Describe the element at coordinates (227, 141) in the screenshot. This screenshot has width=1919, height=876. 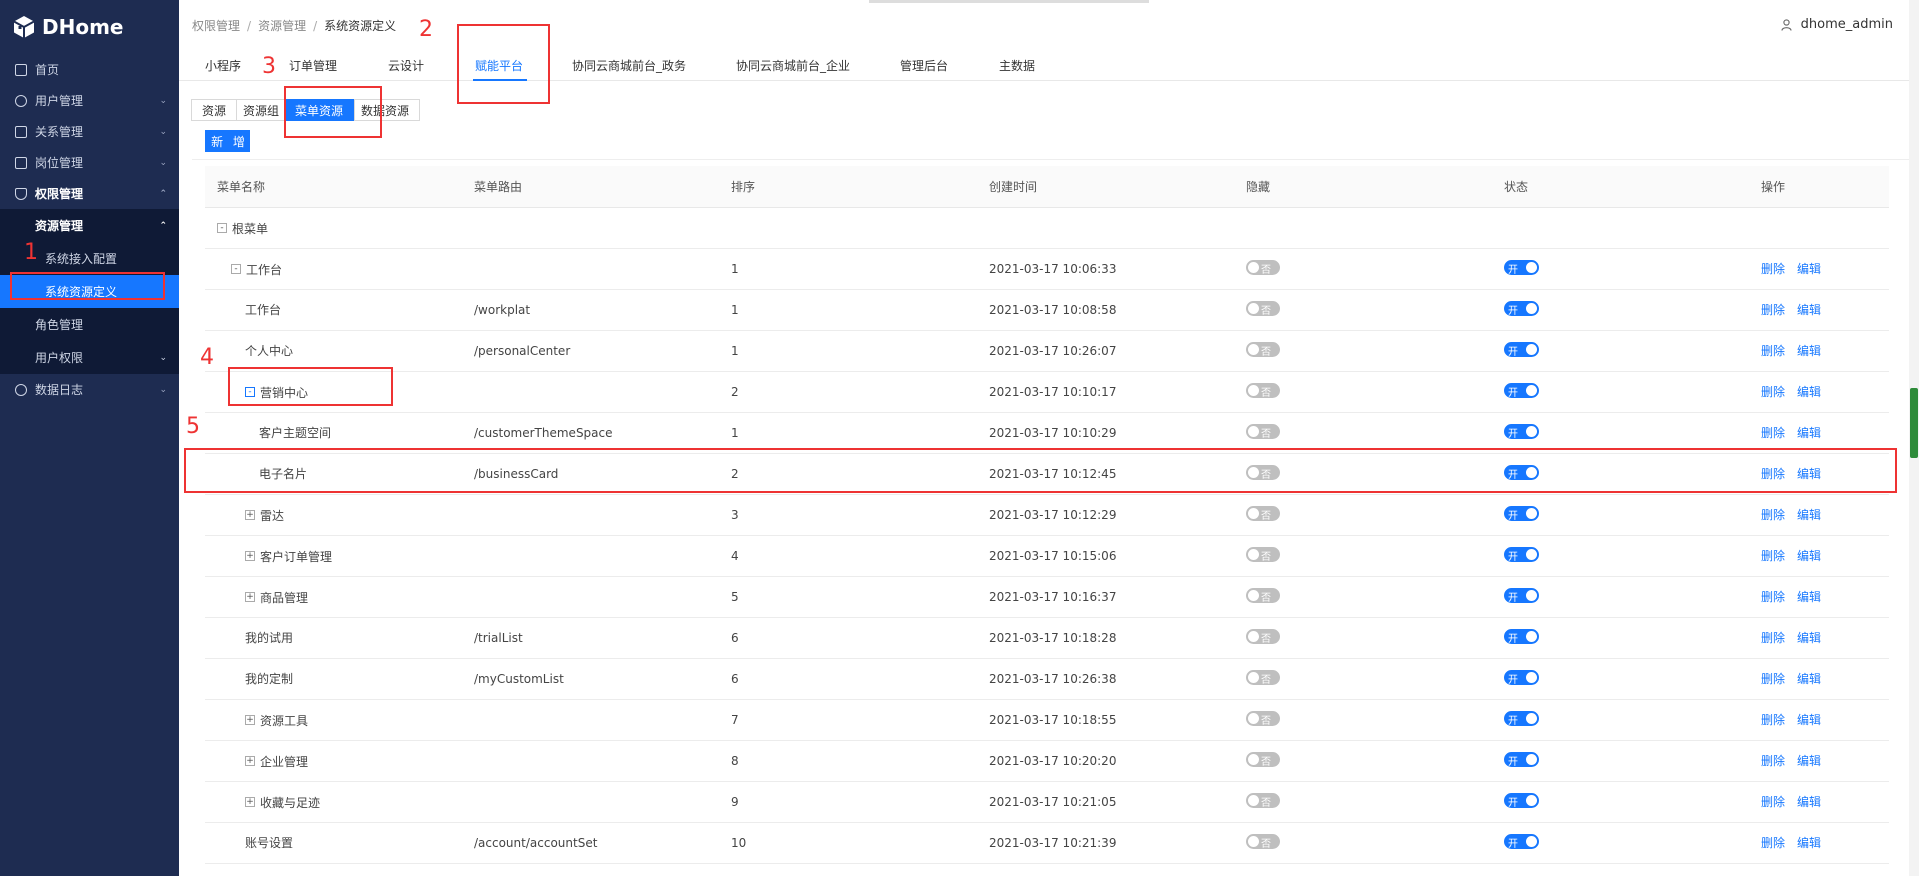
I see `add-button: 新 增` at that location.